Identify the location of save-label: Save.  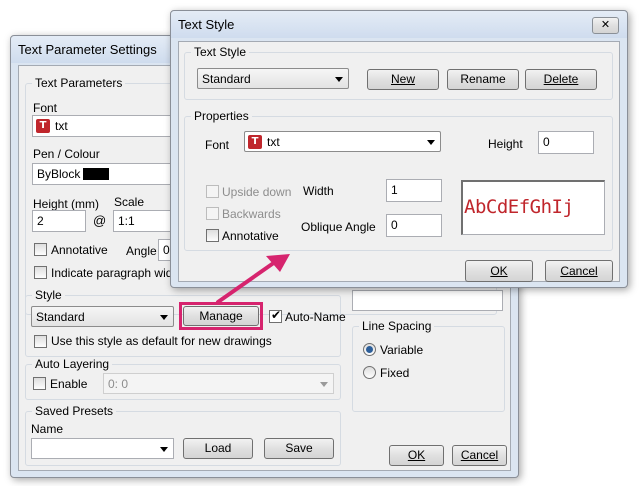
(299, 448).